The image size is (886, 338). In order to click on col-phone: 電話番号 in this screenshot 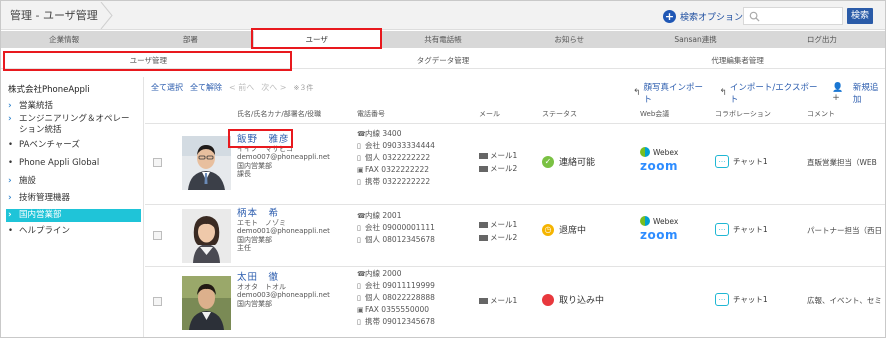, I will do `click(371, 114)`.